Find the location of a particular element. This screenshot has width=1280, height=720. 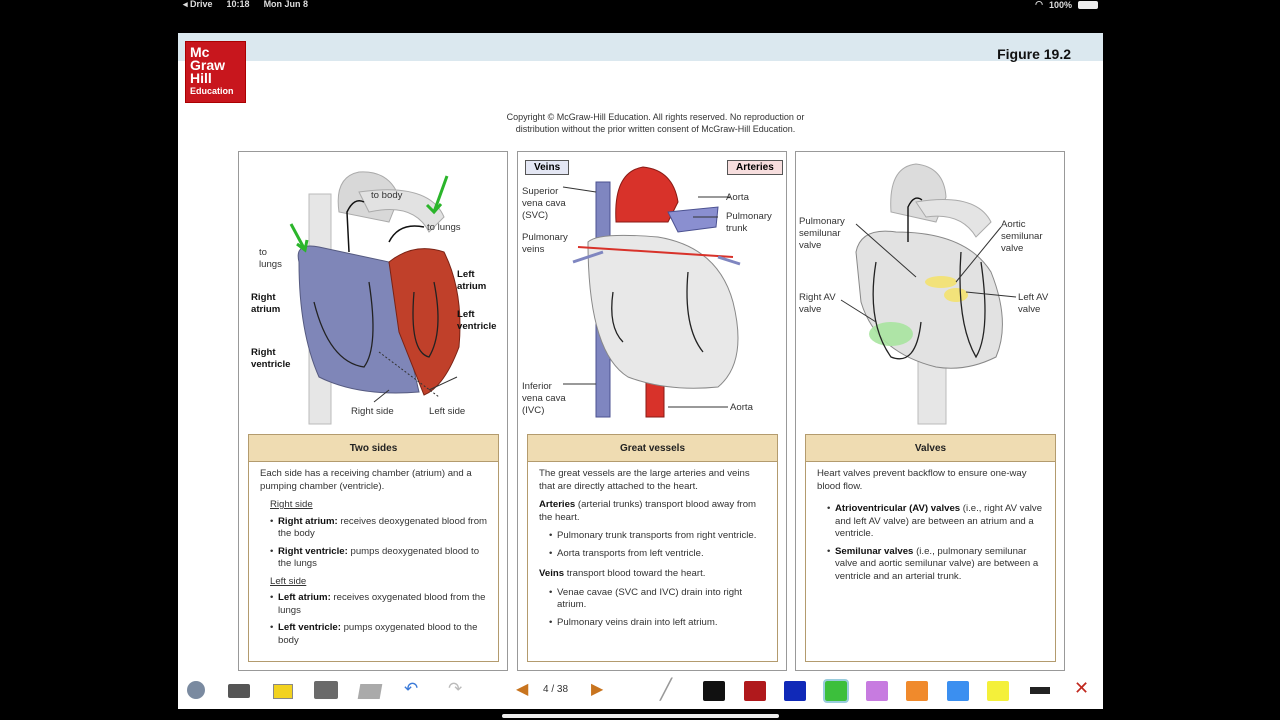

page-header-band is located at coordinates (640, 47).